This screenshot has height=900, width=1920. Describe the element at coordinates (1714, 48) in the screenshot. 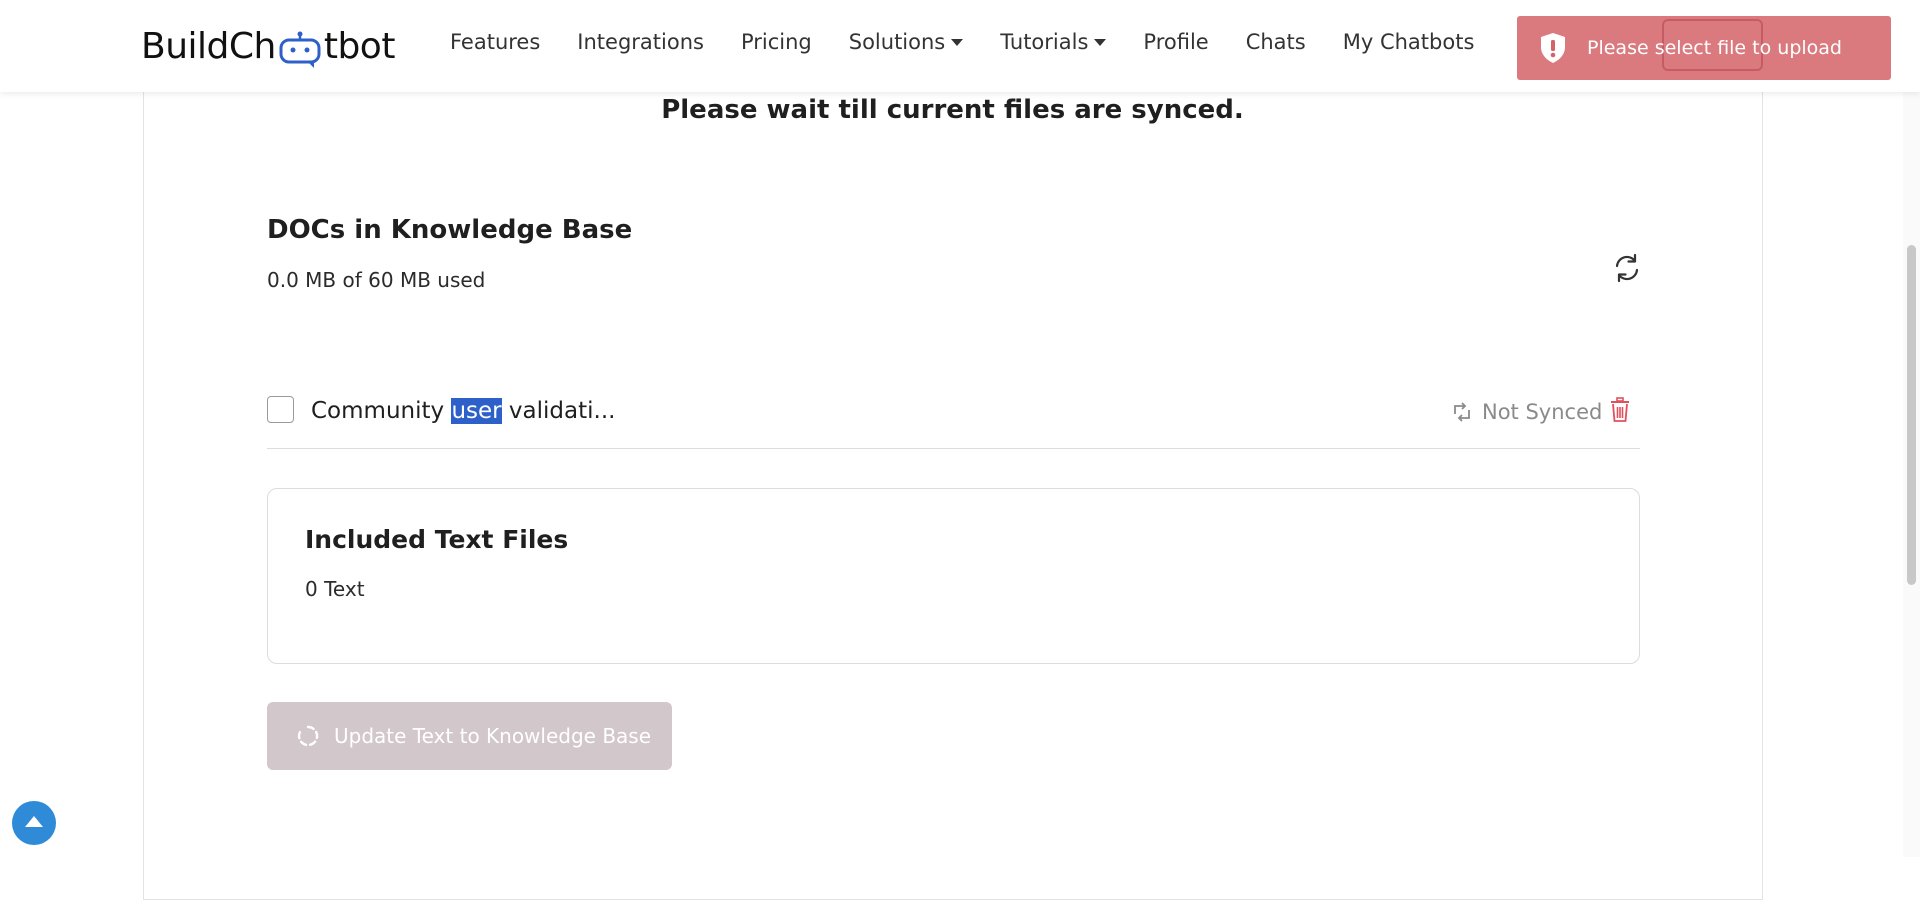

I see `toast-message: Please select file to upload` at that location.